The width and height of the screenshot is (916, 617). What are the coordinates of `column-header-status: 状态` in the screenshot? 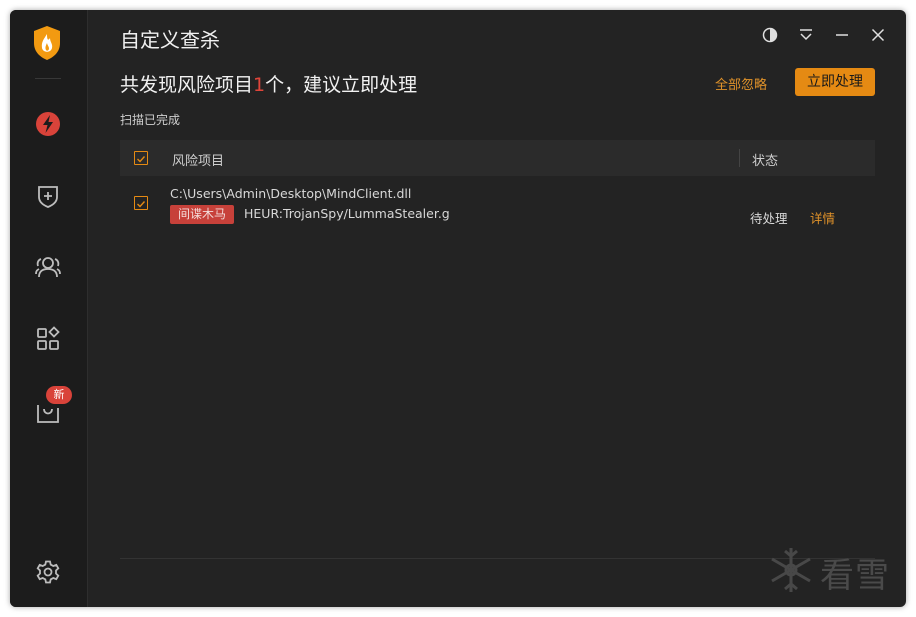 It's located at (765, 161).